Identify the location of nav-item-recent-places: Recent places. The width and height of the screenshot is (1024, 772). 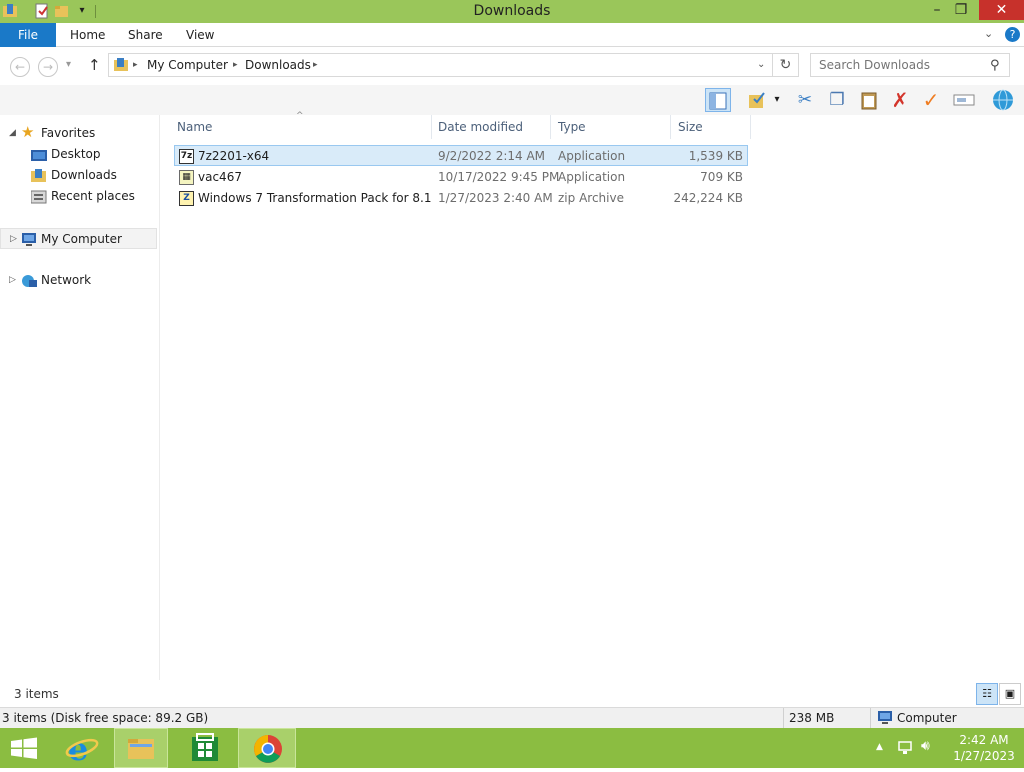
(78, 196).